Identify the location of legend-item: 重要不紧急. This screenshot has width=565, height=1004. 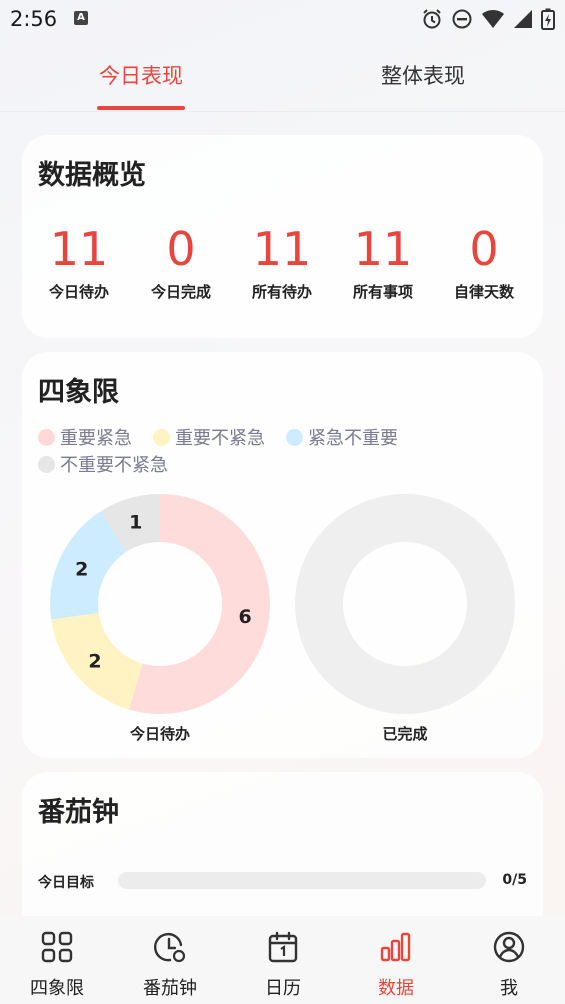
(209, 437).